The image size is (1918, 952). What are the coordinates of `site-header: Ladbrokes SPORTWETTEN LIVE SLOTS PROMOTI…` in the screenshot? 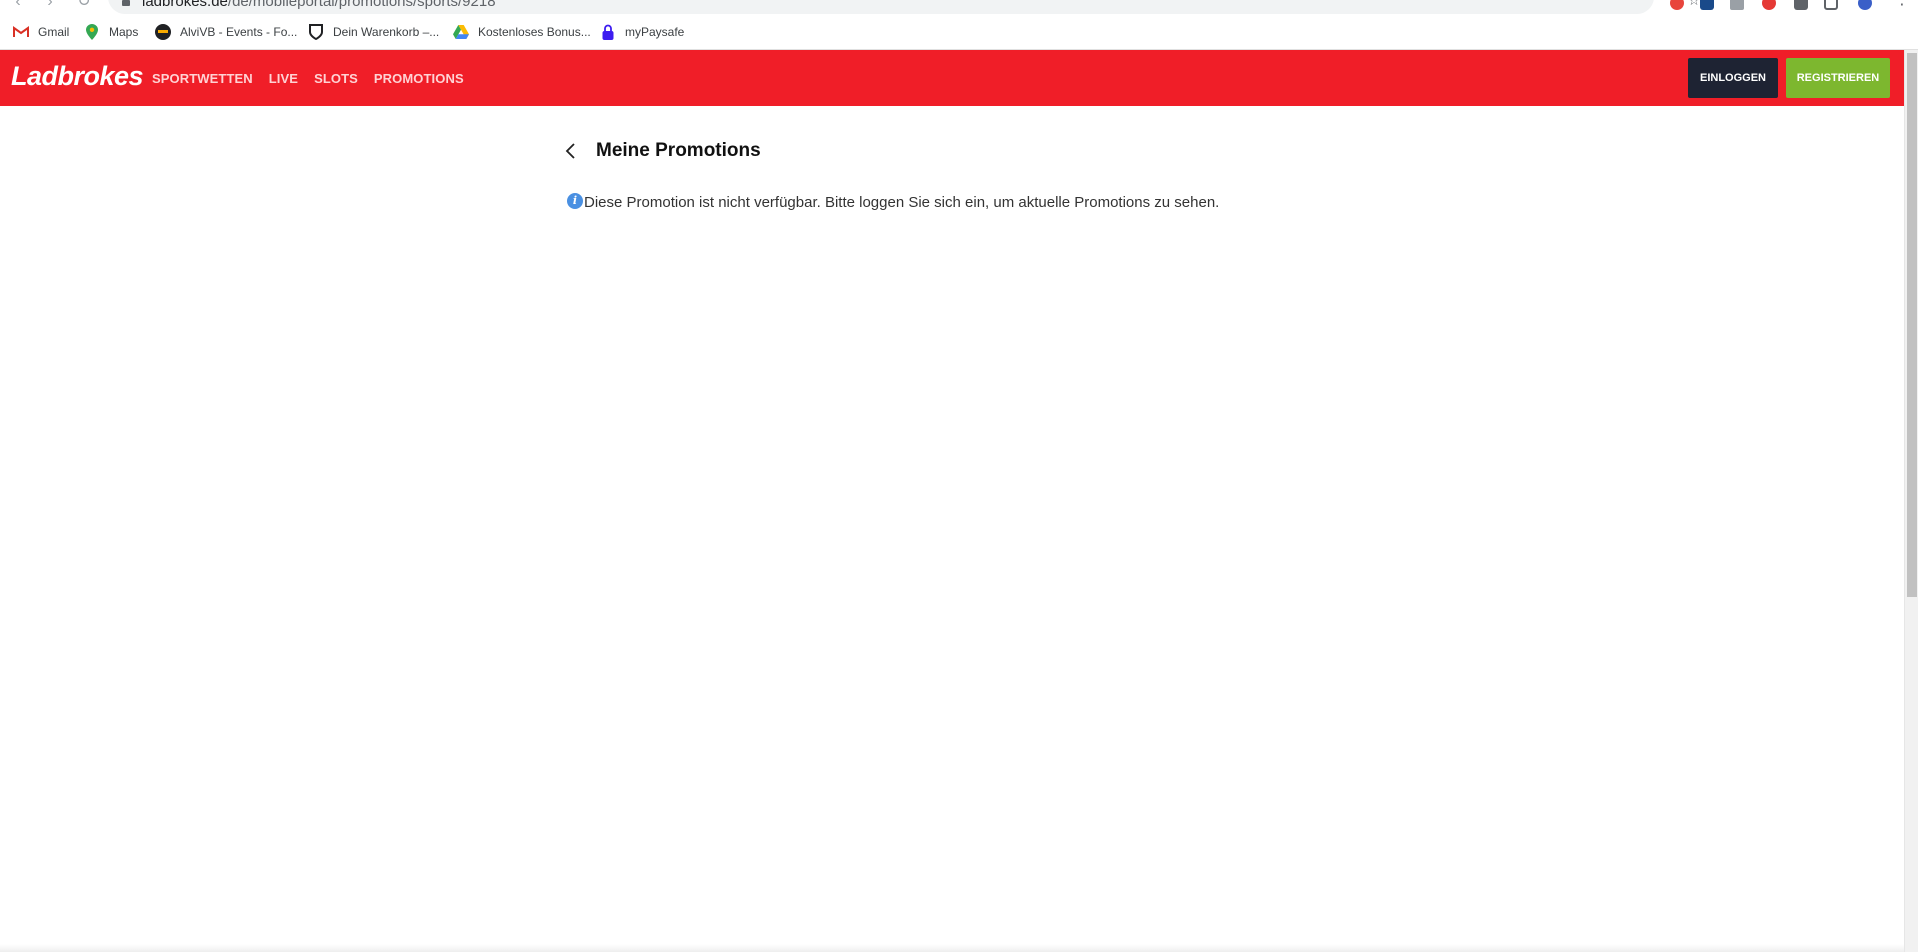 It's located at (952, 78).